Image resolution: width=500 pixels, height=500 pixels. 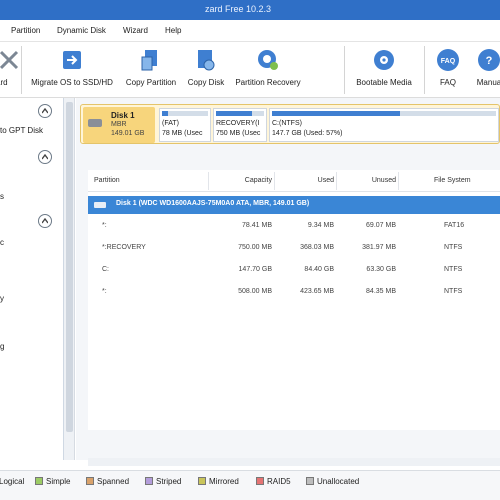 What do you see at coordinates (2, 346) in the screenshot?
I see `sidebar-item: g` at bounding box center [2, 346].